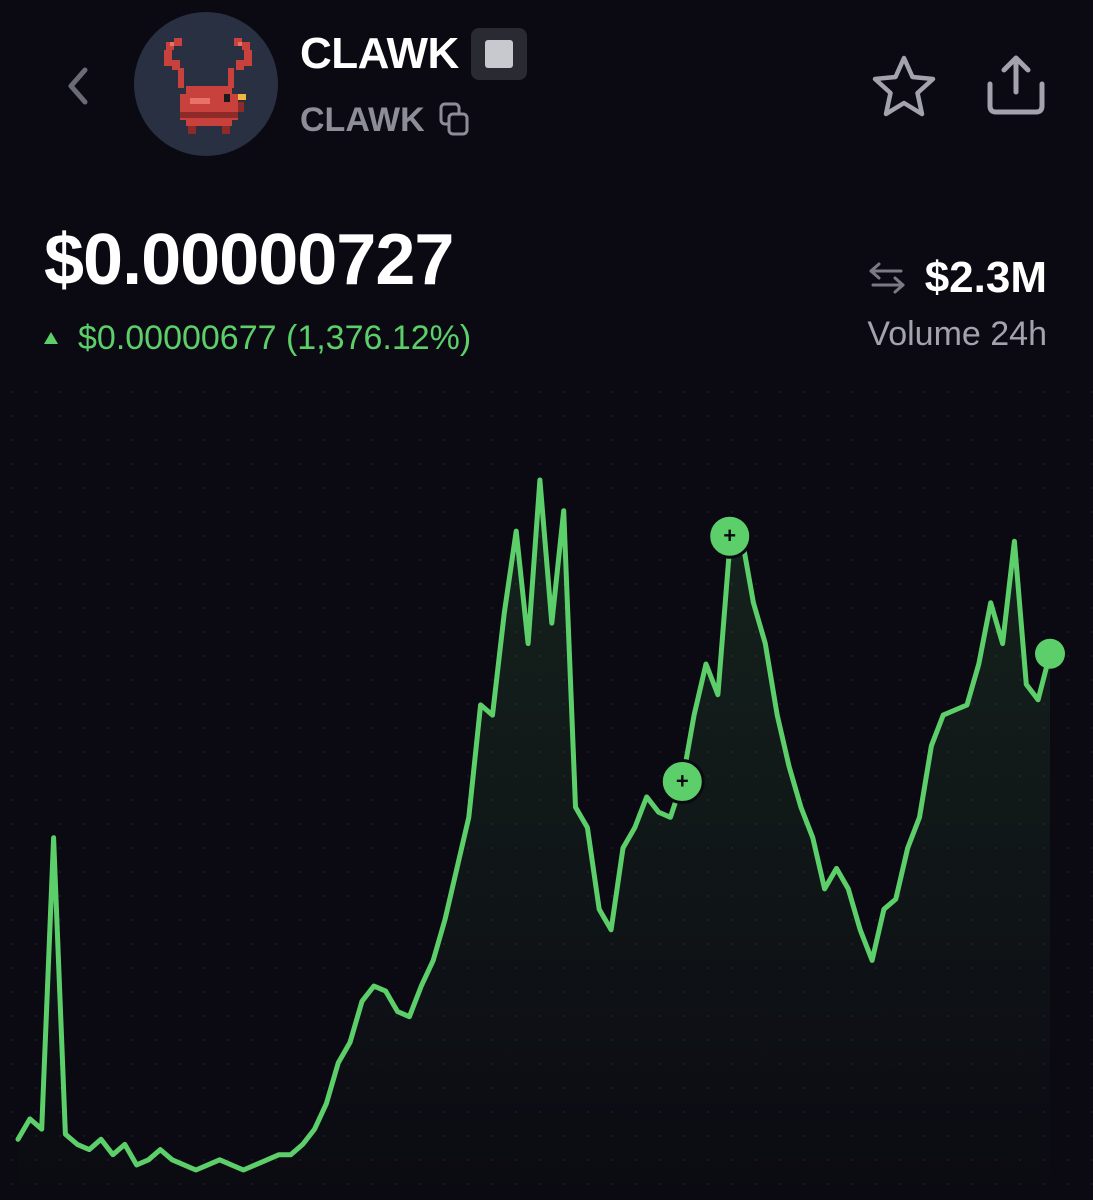  I want to click on volume-label: Volume 24h, so click(957, 334).